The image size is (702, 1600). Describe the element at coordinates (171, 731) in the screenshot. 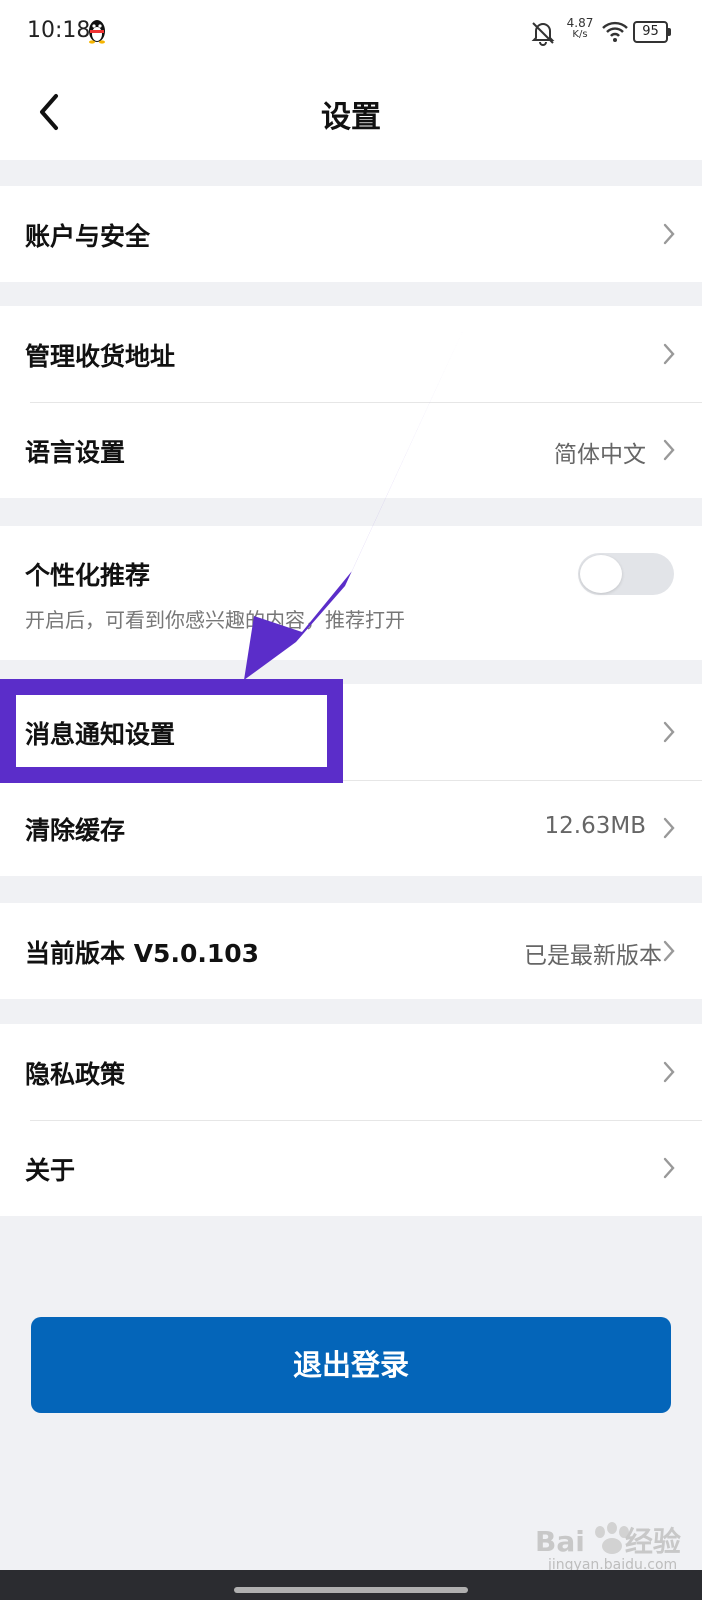

I see `annotation-highlight-frame` at that location.